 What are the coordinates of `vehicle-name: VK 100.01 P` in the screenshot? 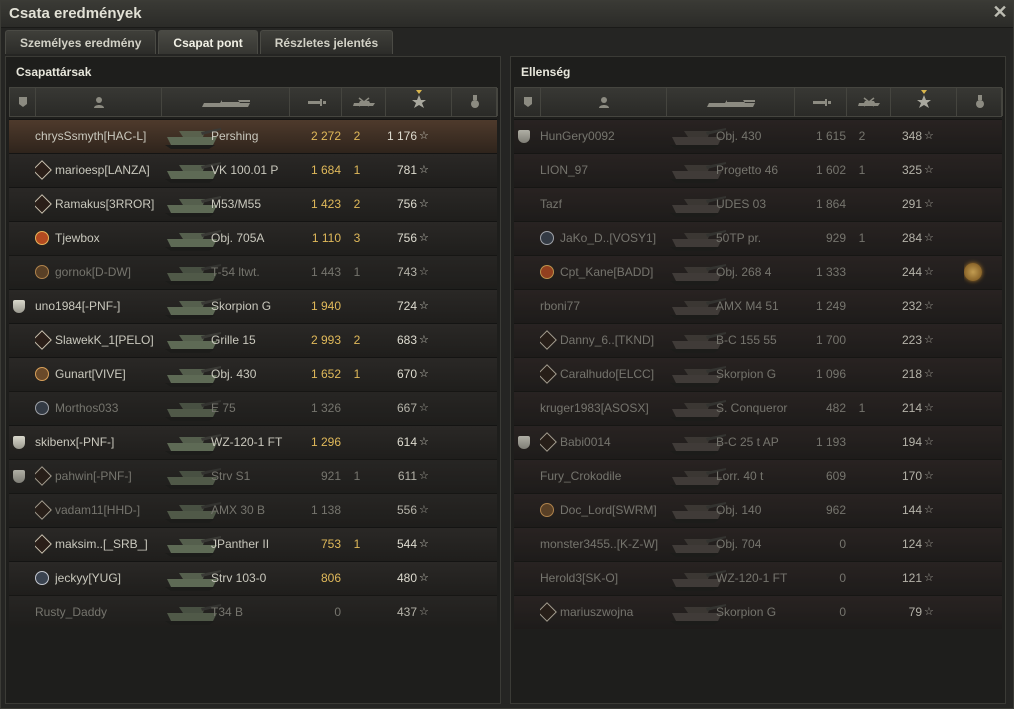 It's located at (245, 170).